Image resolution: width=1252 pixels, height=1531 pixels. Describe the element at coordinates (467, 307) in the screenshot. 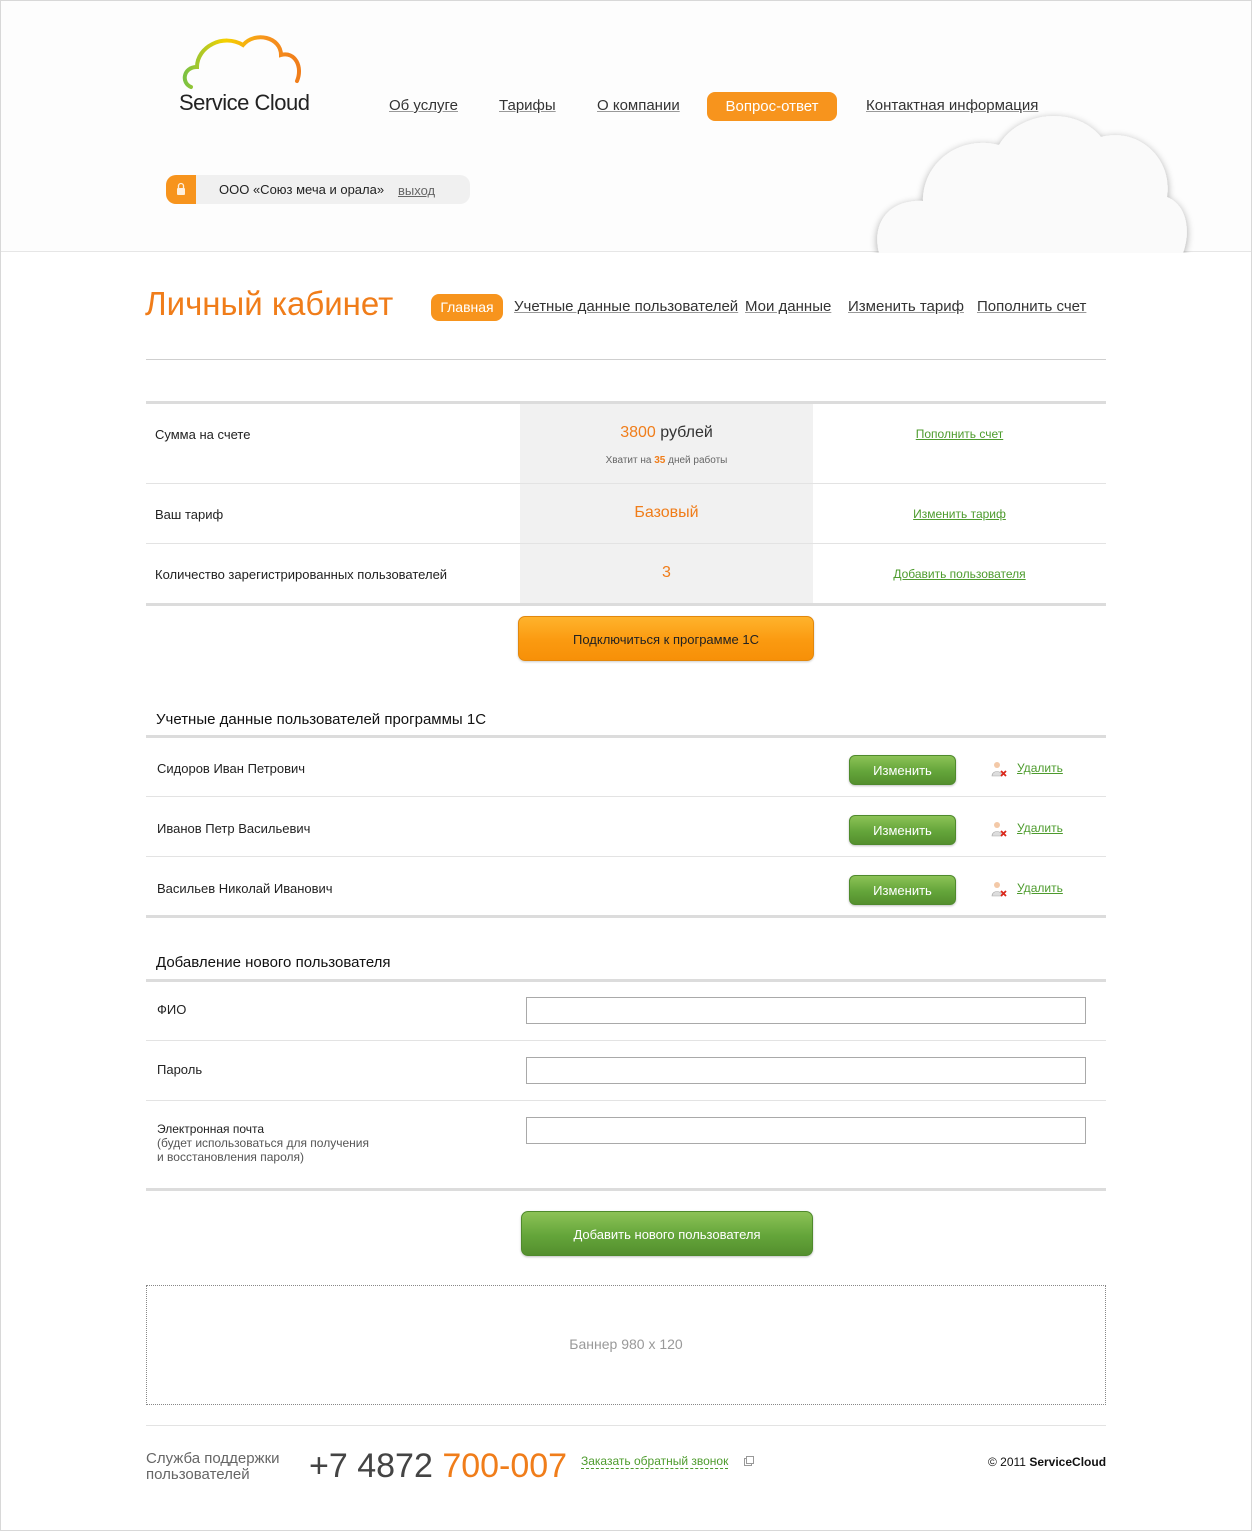

I see `tab-main: Главная` at that location.